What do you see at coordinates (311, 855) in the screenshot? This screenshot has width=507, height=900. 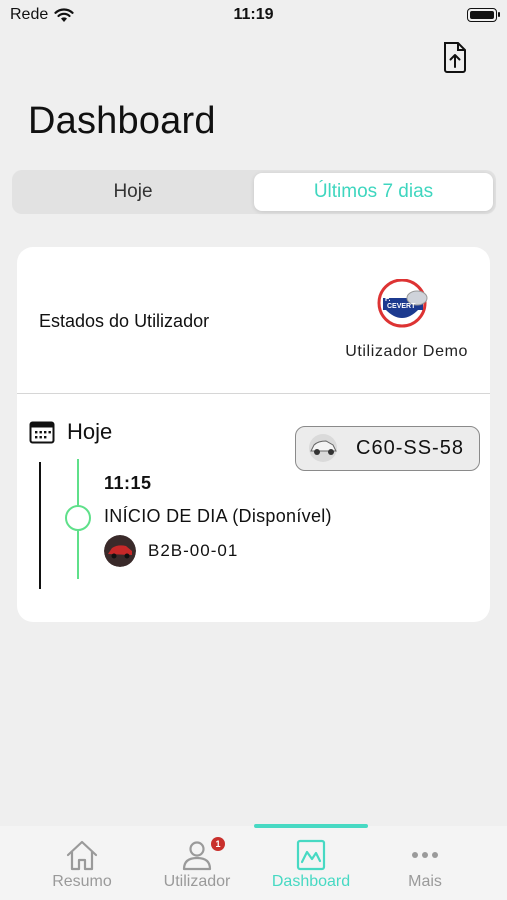 I see `chart-icon` at bounding box center [311, 855].